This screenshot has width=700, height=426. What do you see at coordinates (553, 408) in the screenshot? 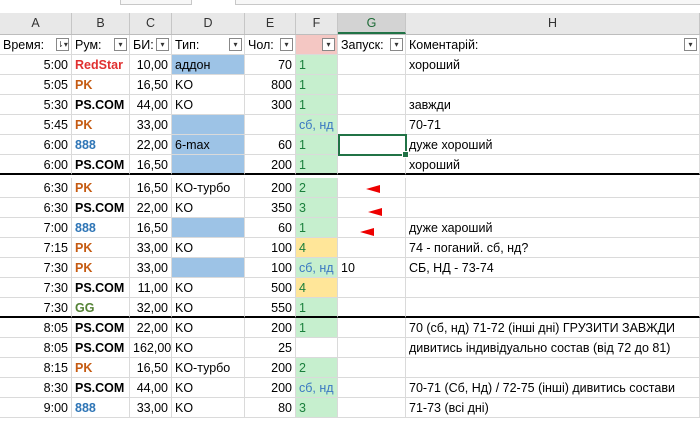
I see `cell-comment: 71-73 (всі дні)` at bounding box center [553, 408].